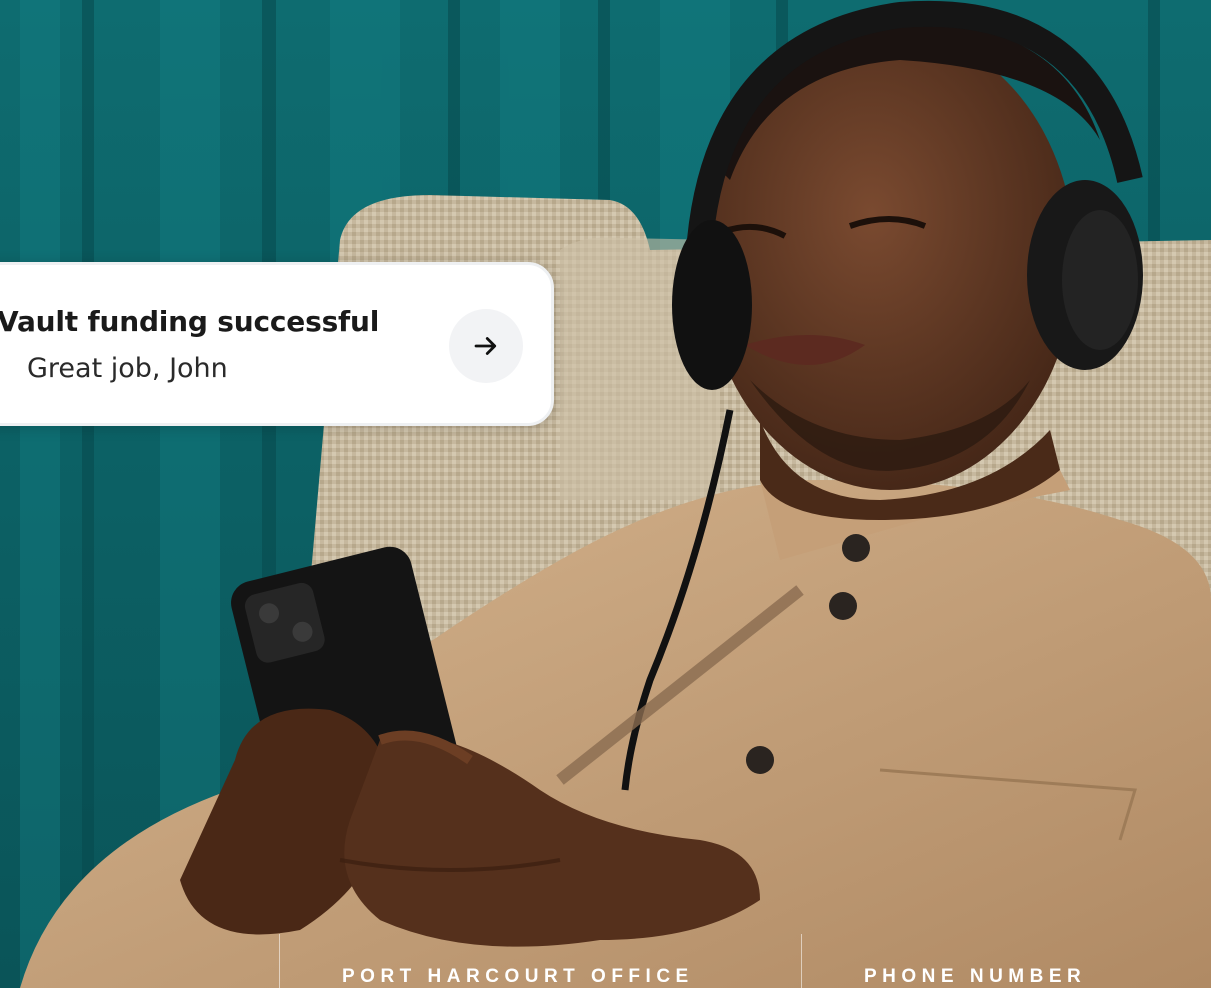 This screenshot has height=988, width=1211. I want to click on footer-divider-right, so click(801, 961).